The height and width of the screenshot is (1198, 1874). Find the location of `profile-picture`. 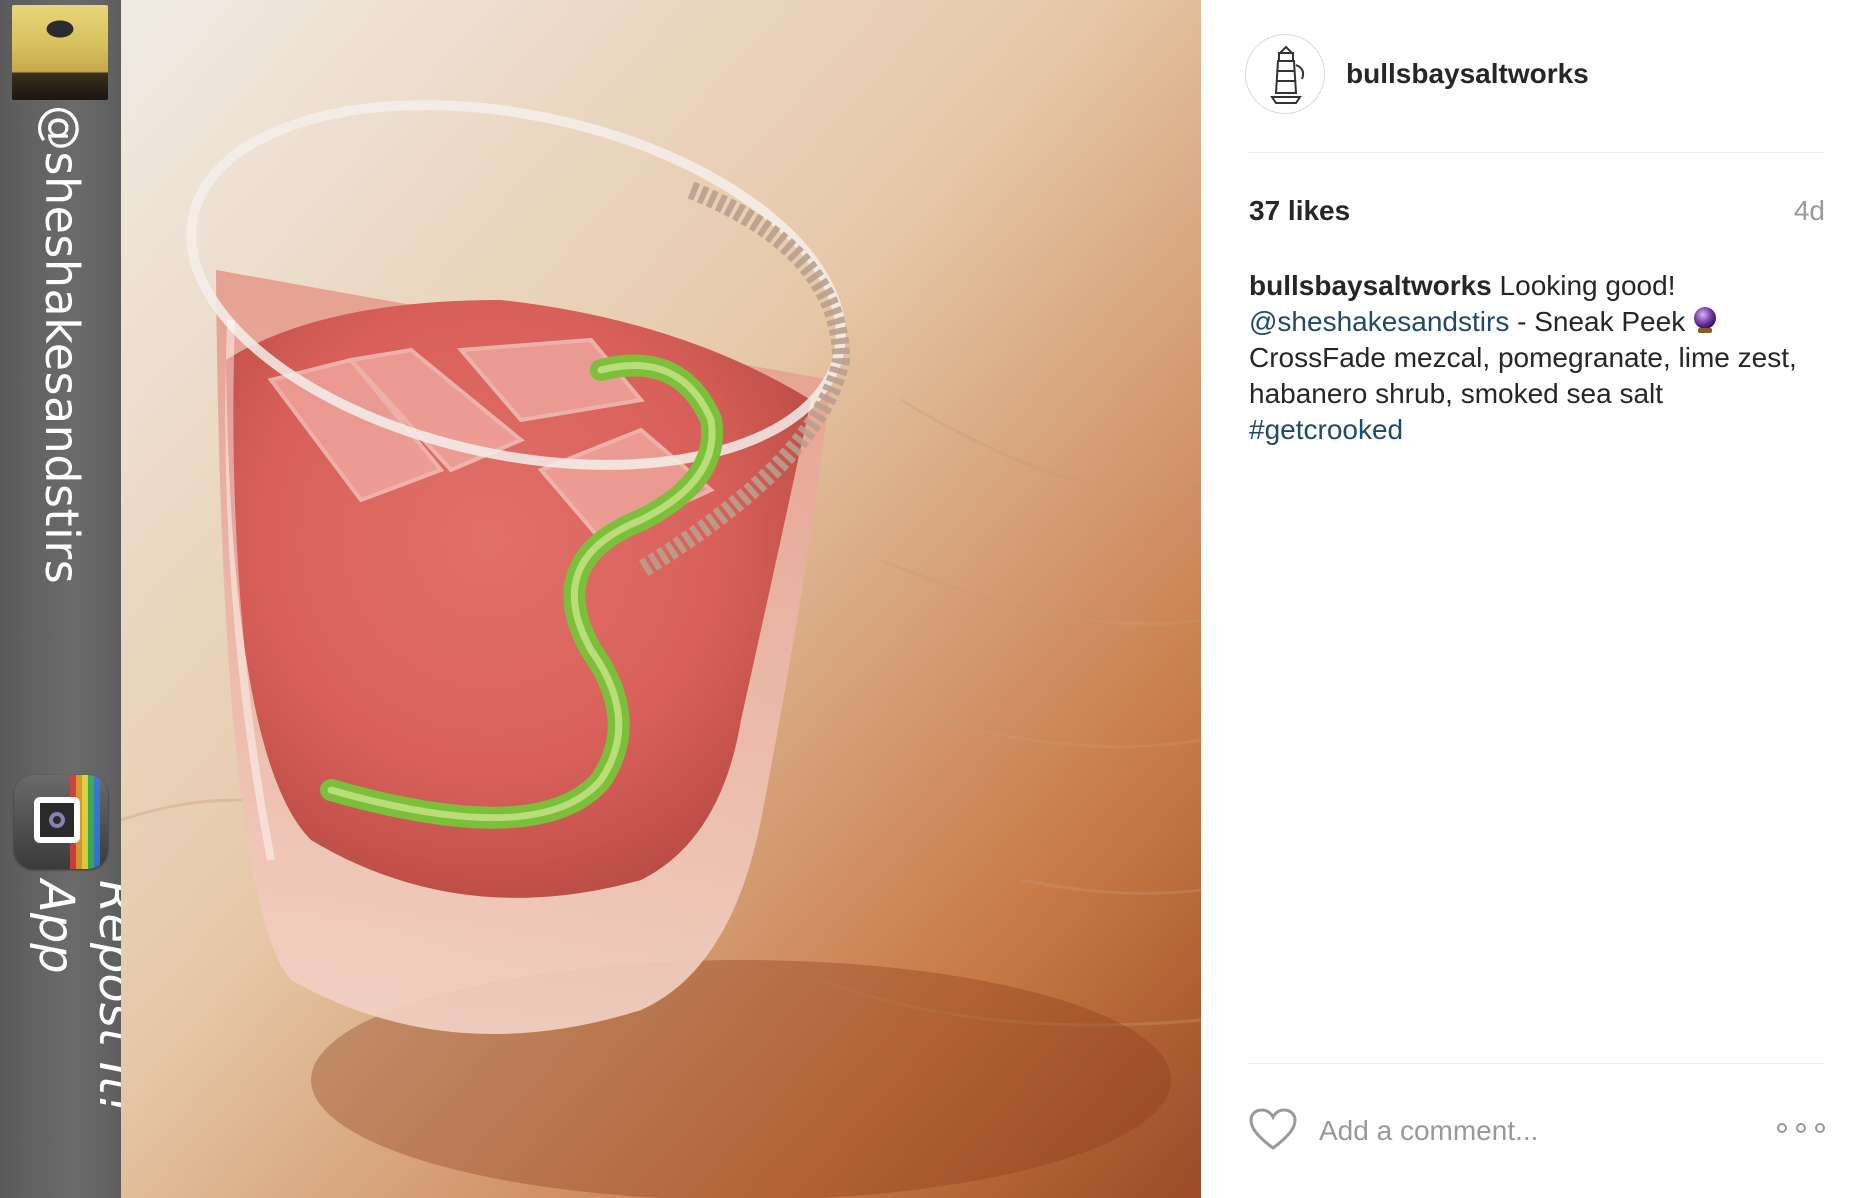

profile-picture is located at coordinates (1285, 74).